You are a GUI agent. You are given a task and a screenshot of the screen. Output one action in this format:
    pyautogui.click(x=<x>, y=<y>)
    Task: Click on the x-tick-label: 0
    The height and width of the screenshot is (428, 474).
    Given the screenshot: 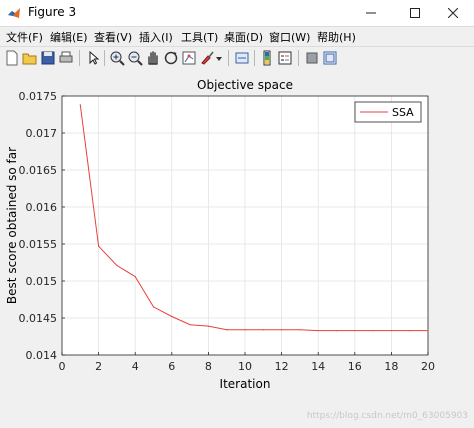 What is the action you would take?
    pyautogui.click(x=62, y=366)
    